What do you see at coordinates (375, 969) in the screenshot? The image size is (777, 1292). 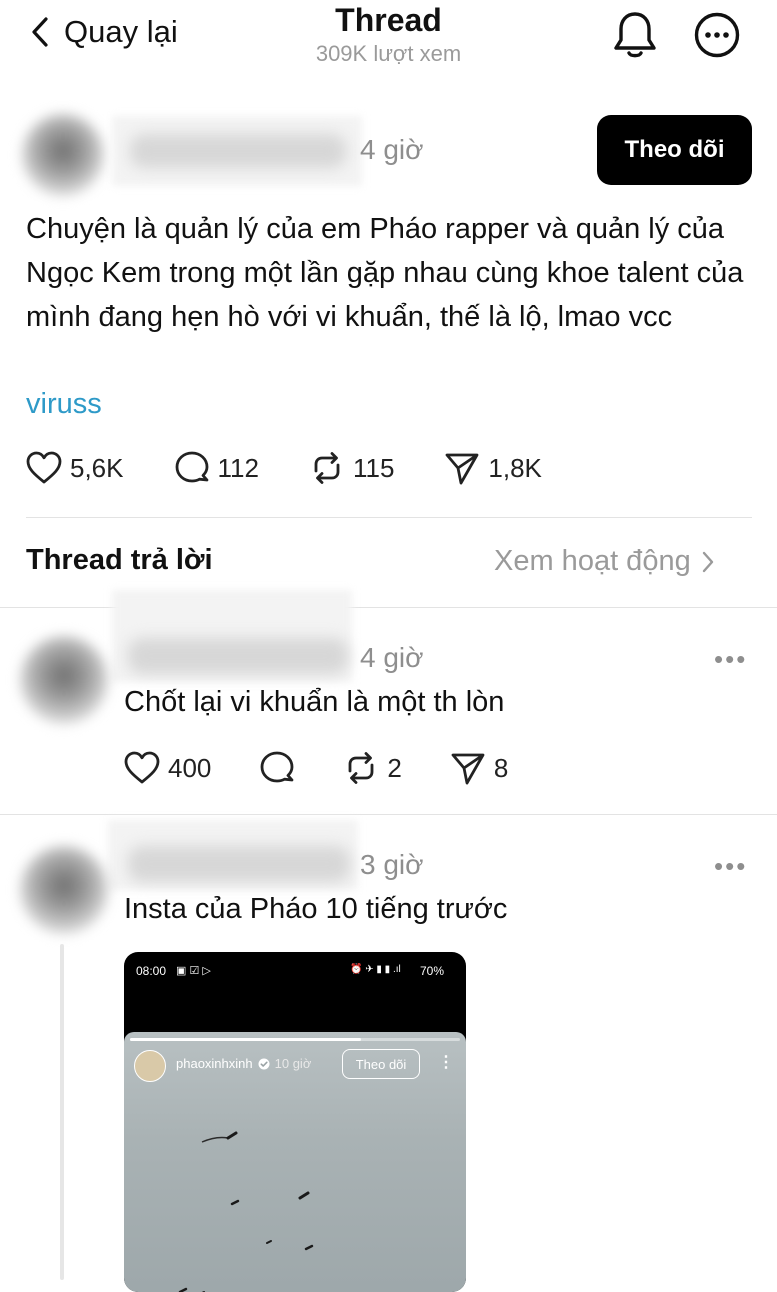 I see `signal-icons: ⏰ ✈ ▮ ▮ .ıl` at bounding box center [375, 969].